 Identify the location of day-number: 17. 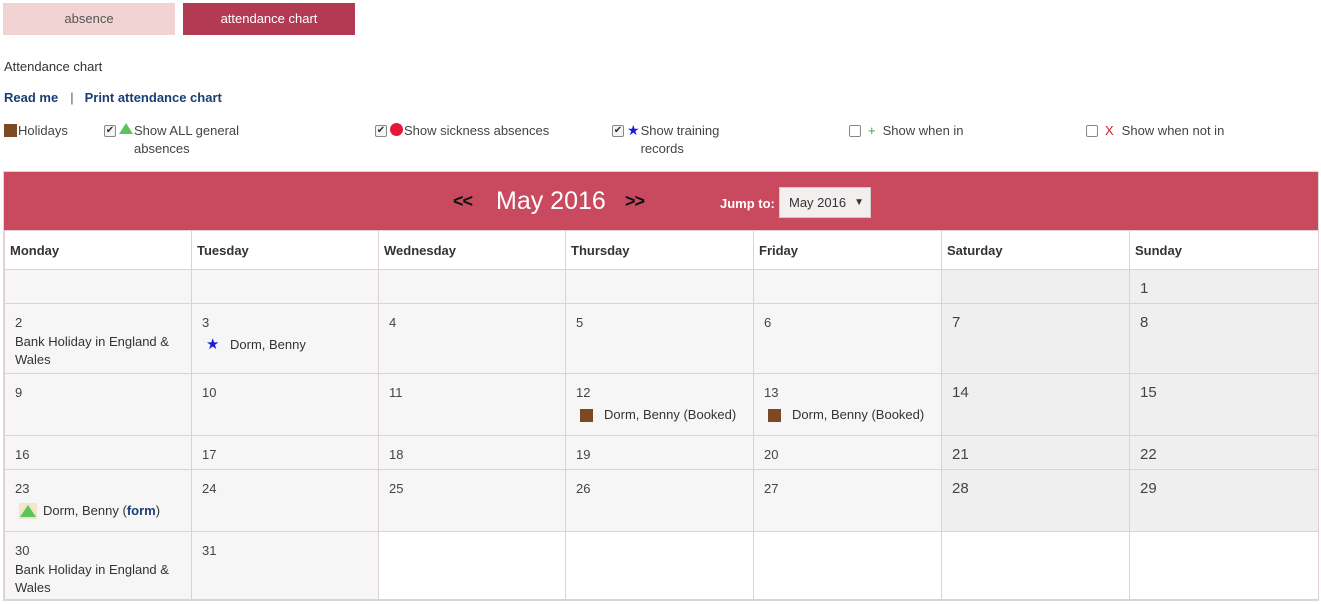
(209, 454).